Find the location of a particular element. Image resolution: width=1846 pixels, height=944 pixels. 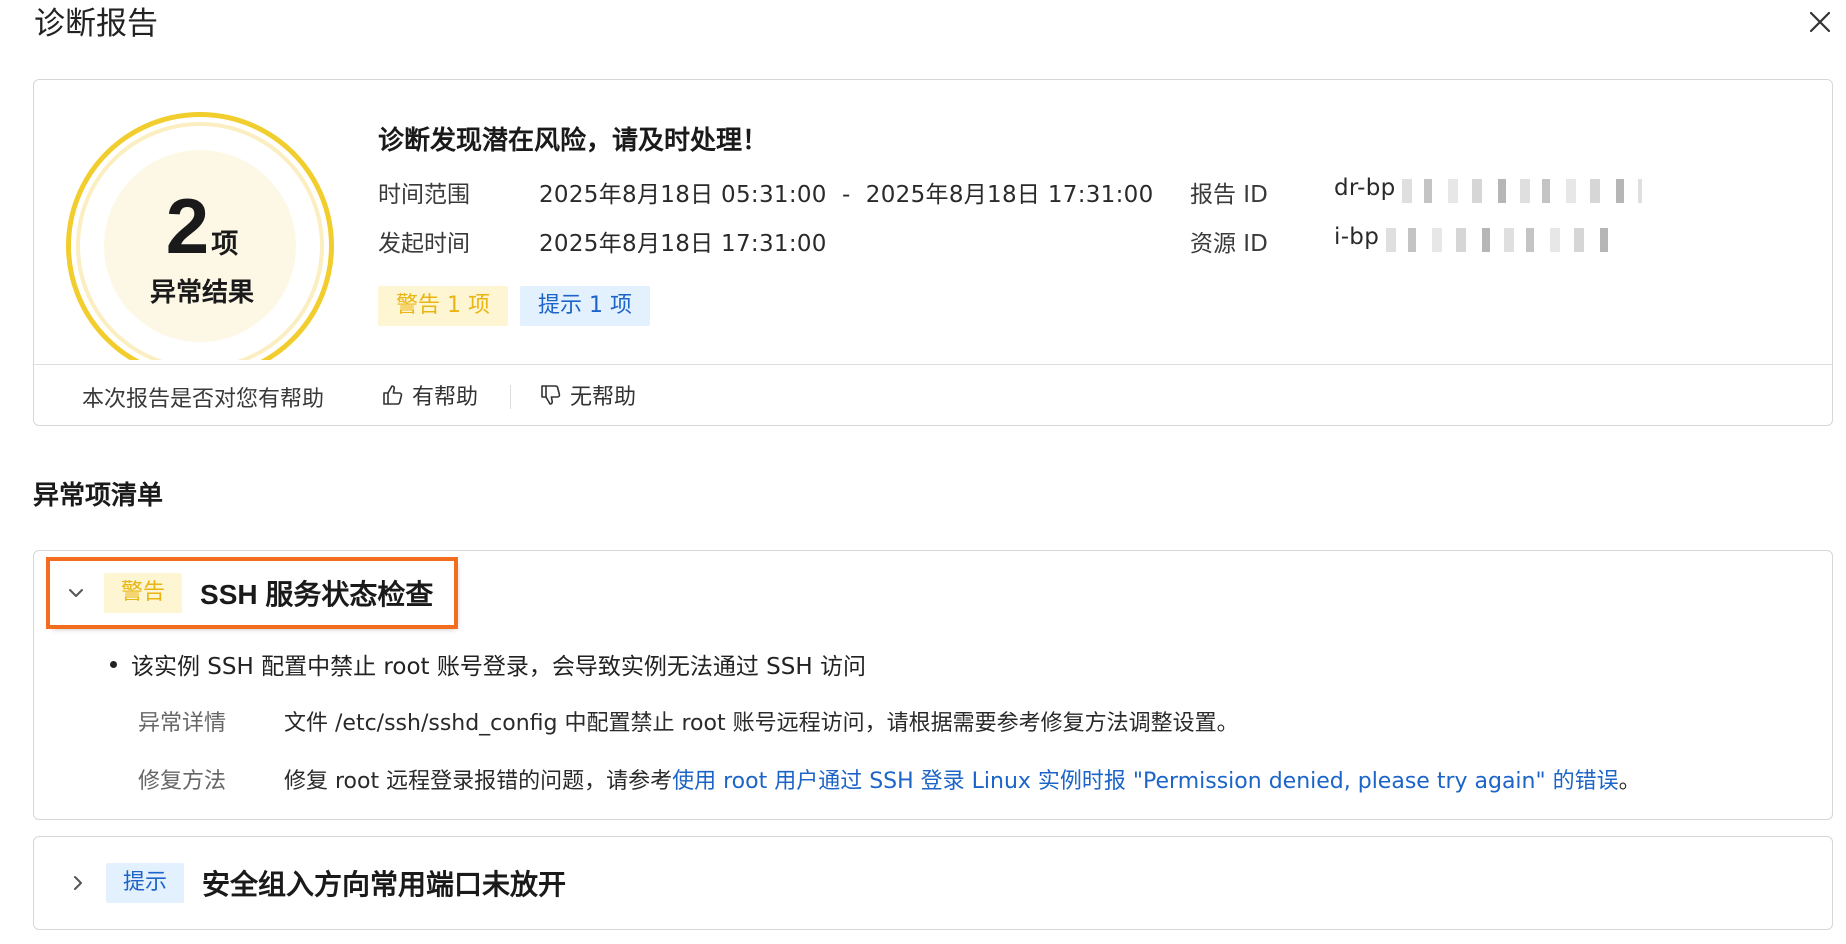

thumbs-down-icon is located at coordinates (551, 395).